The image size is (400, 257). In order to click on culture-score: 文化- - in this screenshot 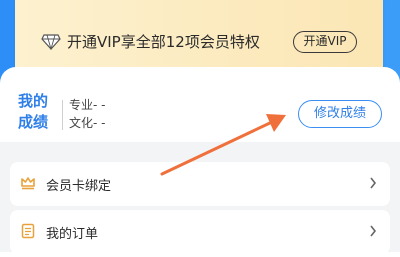, I will do `click(87, 123)`.